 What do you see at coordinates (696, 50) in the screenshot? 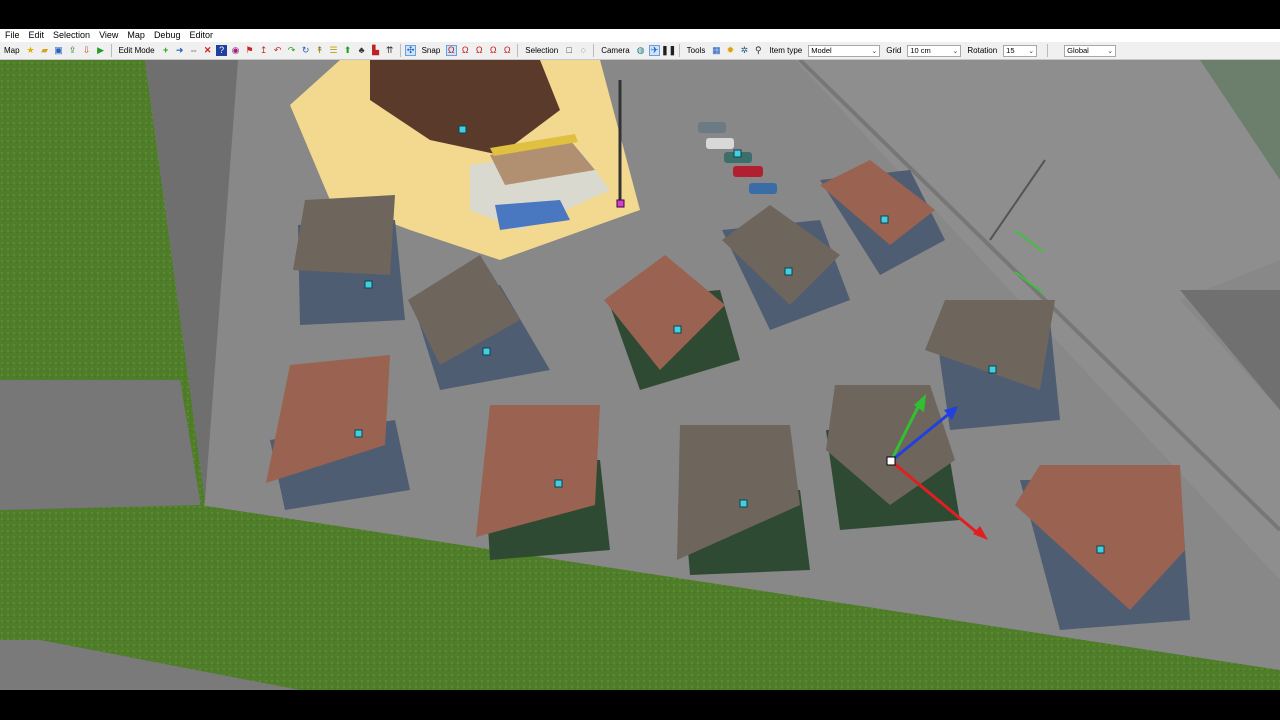
I see `tools-label: Tools` at bounding box center [696, 50].